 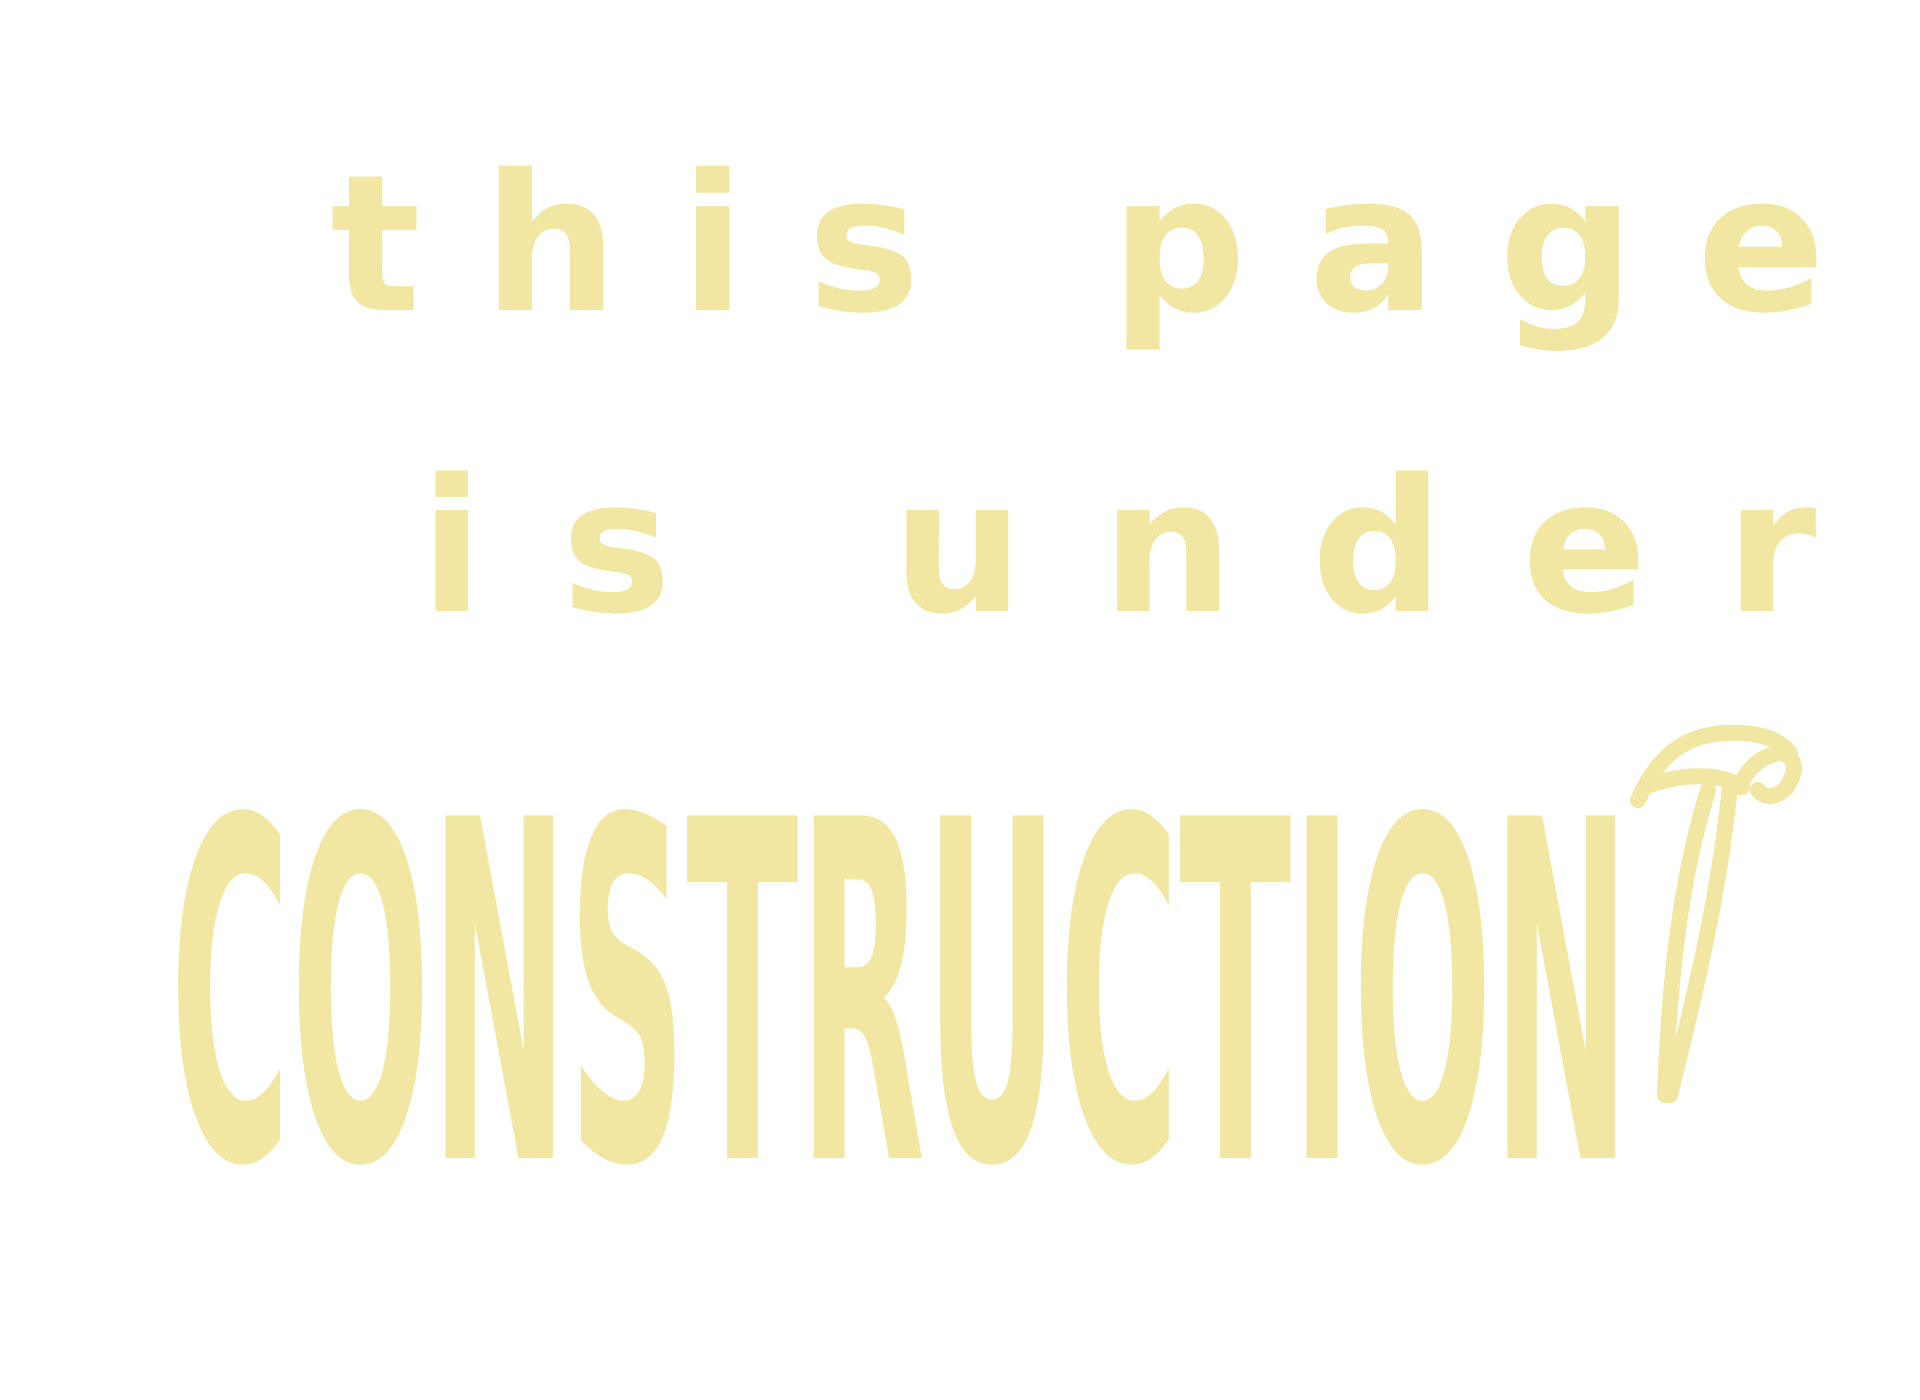 What do you see at coordinates (1157, 547) in the screenshot?
I see `headline-line-2: is under` at bounding box center [1157, 547].